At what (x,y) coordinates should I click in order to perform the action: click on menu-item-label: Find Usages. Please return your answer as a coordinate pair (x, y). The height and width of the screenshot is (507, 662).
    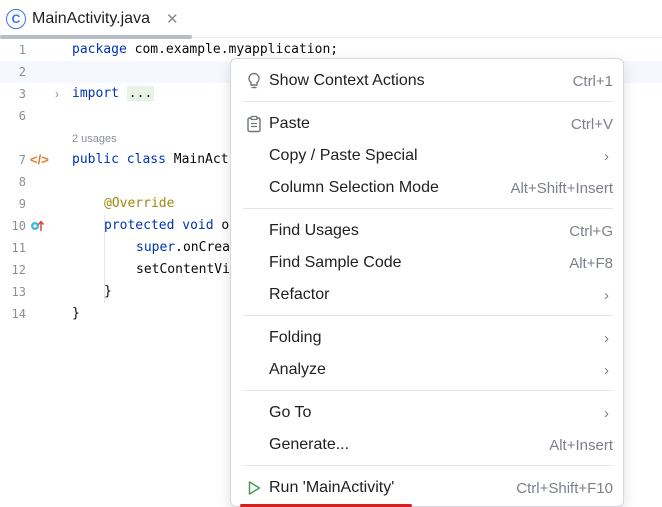
    Looking at the image, I should click on (314, 230).